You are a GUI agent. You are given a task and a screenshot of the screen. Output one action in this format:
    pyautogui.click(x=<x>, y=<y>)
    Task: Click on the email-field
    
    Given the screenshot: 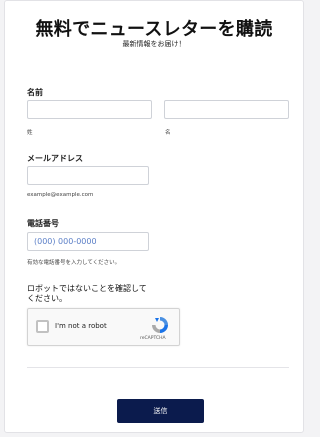 What is the action you would take?
    pyautogui.click(x=88, y=175)
    